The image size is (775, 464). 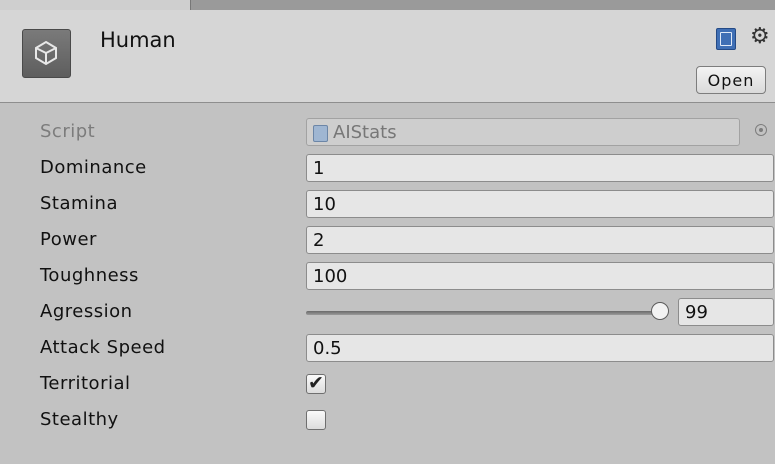 I want to click on stamina-field: 10, so click(x=540, y=204).